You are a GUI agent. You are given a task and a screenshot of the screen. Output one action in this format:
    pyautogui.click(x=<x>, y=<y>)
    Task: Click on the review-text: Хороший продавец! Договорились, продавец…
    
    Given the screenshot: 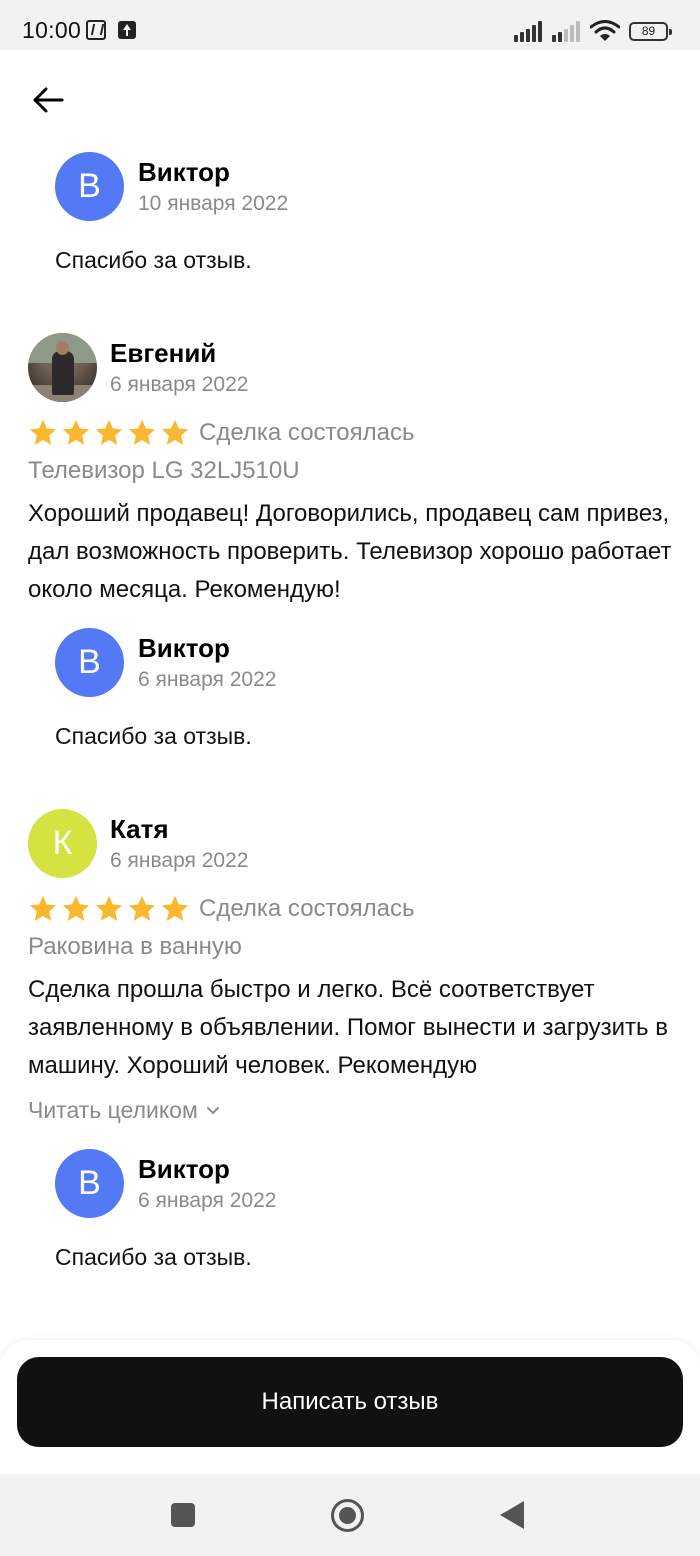 What is the action you would take?
    pyautogui.click(x=350, y=551)
    